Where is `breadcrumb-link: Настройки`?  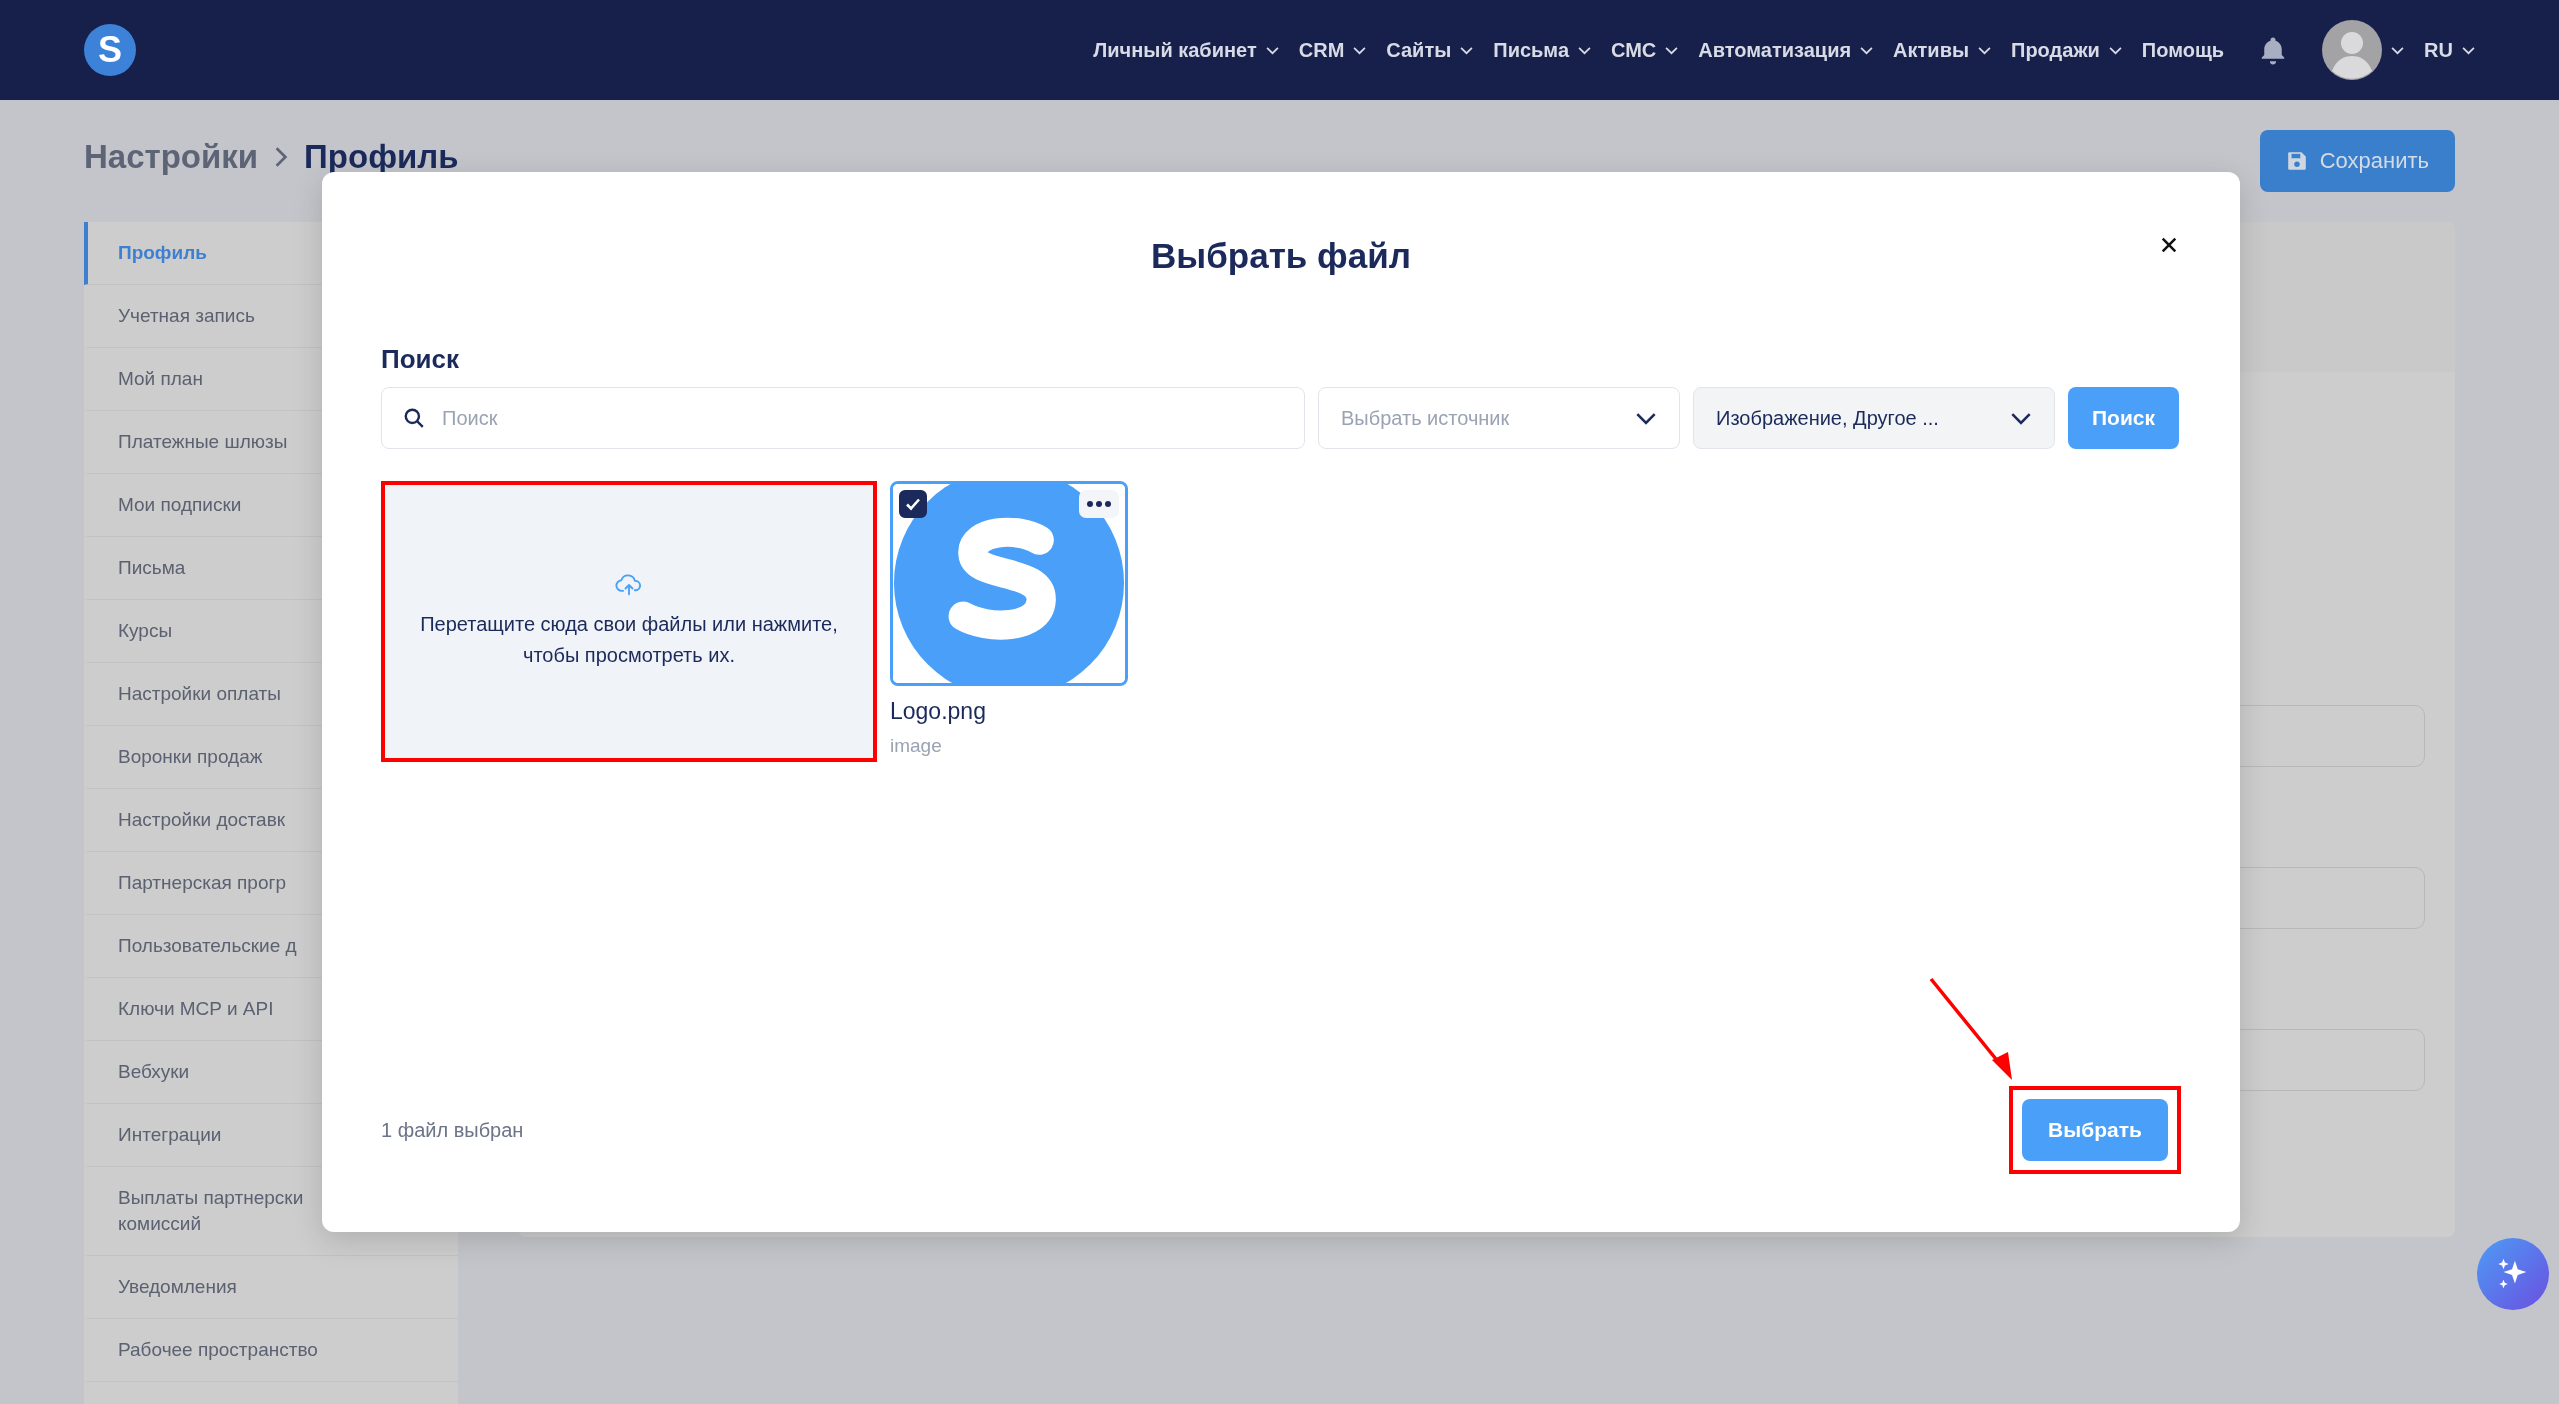
breadcrumb-link: Настройки is located at coordinates (171, 157).